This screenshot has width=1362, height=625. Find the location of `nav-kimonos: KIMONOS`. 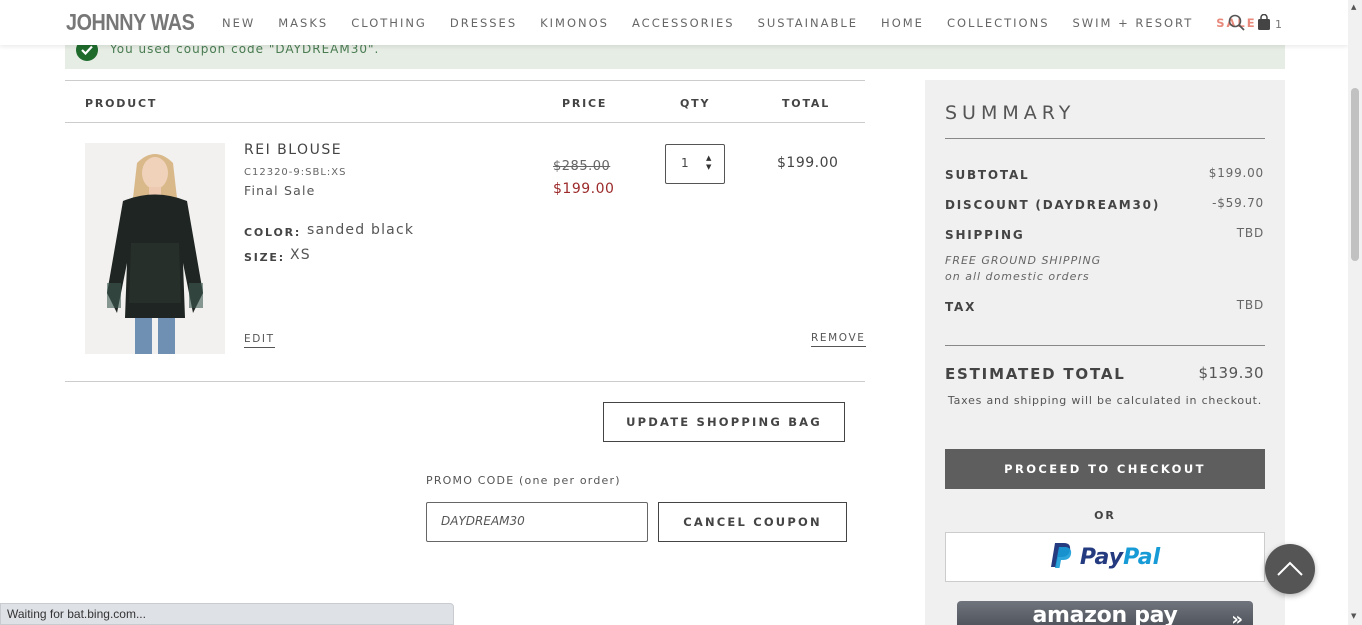

nav-kimonos: KIMONOS is located at coordinates (574, 23).